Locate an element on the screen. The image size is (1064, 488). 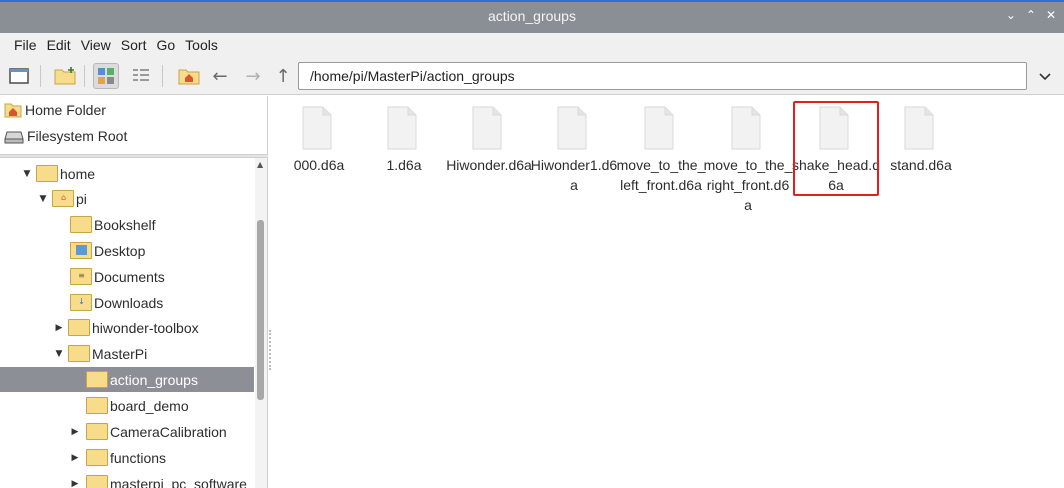
location-input: /home/pi/MasterPi/action_groups is located at coordinates (662, 76).